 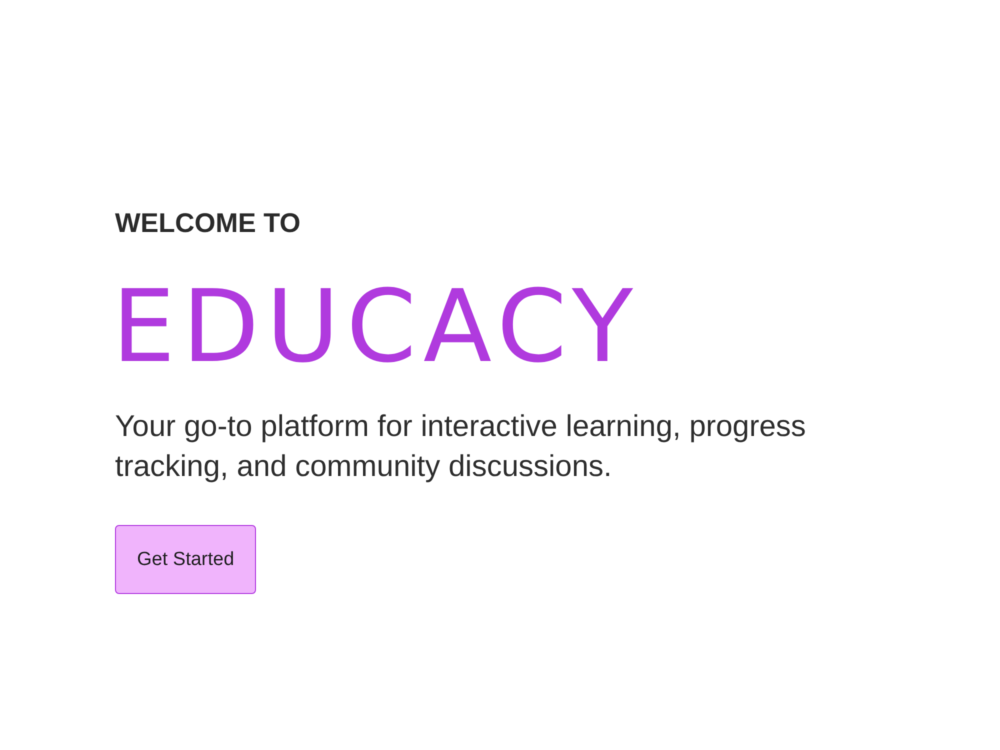 I want to click on welcome-heading: WELCOME TO, so click(x=207, y=223).